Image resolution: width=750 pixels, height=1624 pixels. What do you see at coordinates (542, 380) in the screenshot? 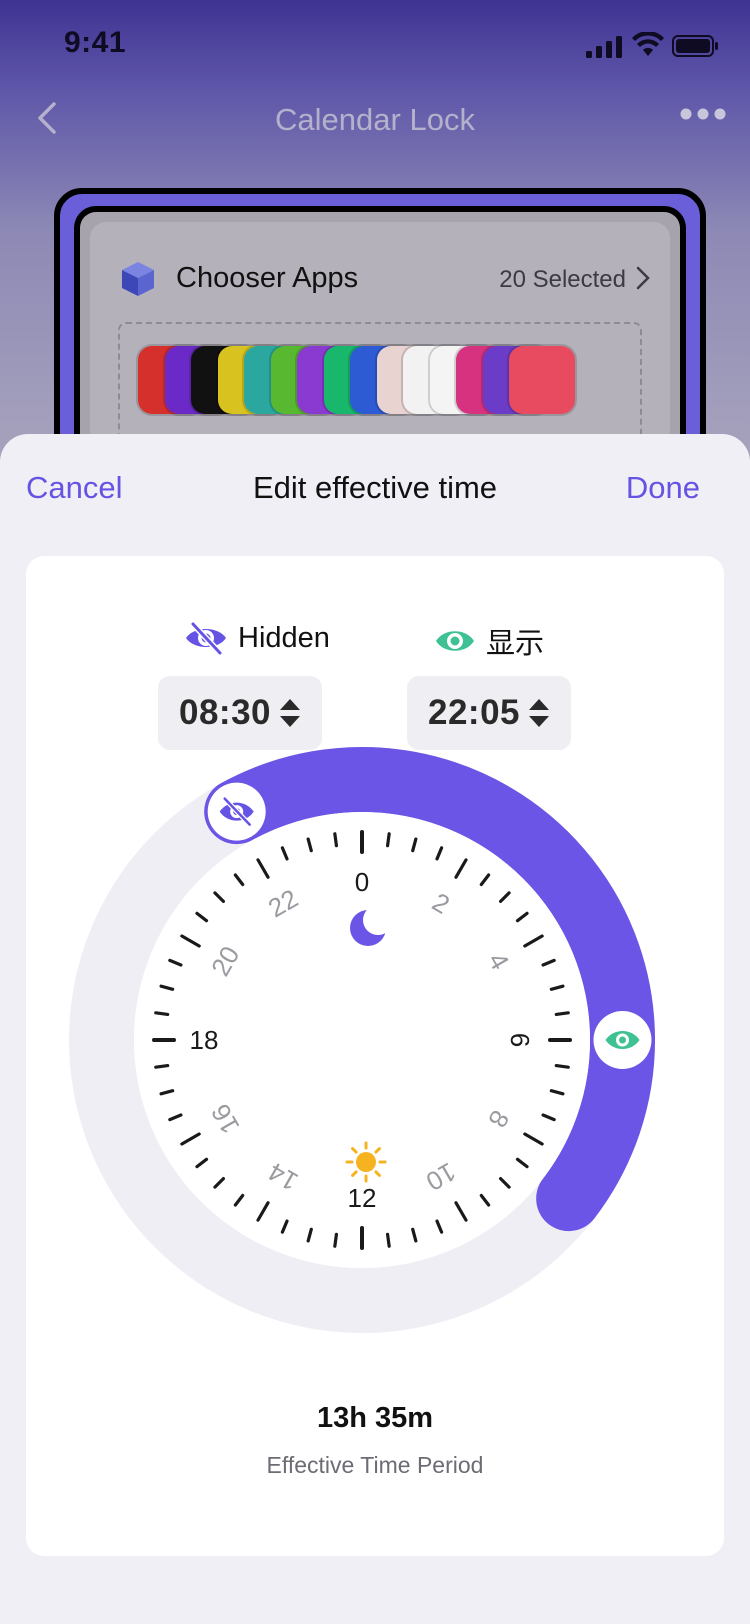
I see `flame-app-icon` at bounding box center [542, 380].